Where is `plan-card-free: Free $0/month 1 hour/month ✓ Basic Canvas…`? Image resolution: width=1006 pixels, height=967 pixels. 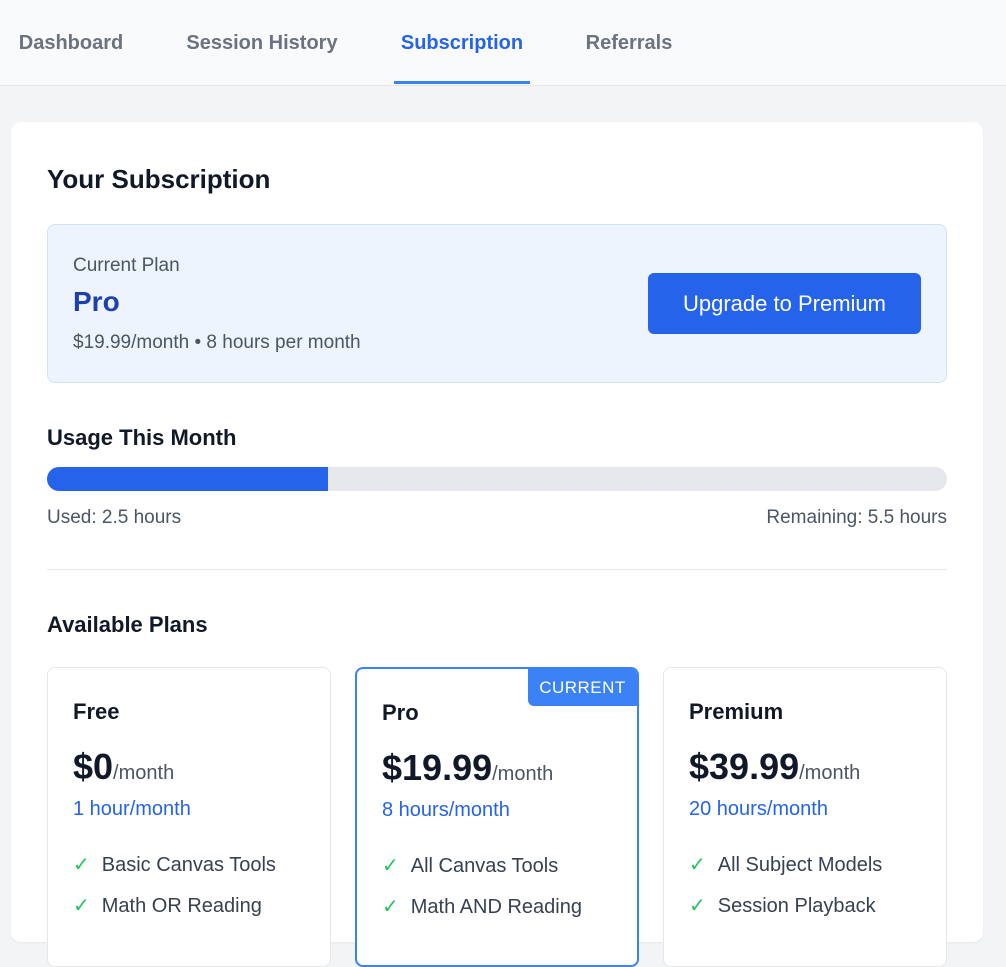
plan-card-free: Free $0/month 1 hour/month ✓ Basic Canvas… is located at coordinates (189, 817).